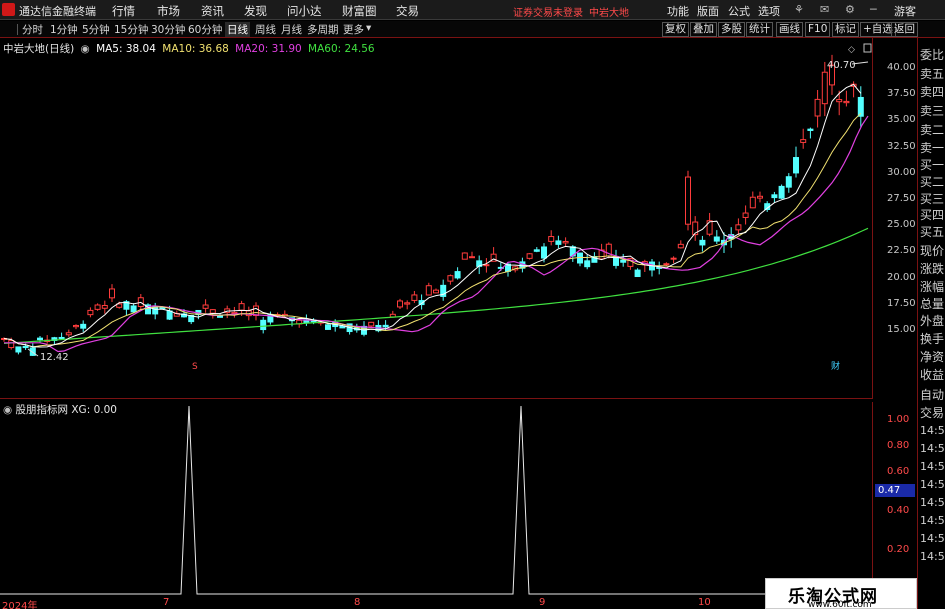 The height and width of the screenshot is (609, 945). Describe the element at coordinates (799, 9) in the screenshot. I see `skin-icon: ⚘` at that location.